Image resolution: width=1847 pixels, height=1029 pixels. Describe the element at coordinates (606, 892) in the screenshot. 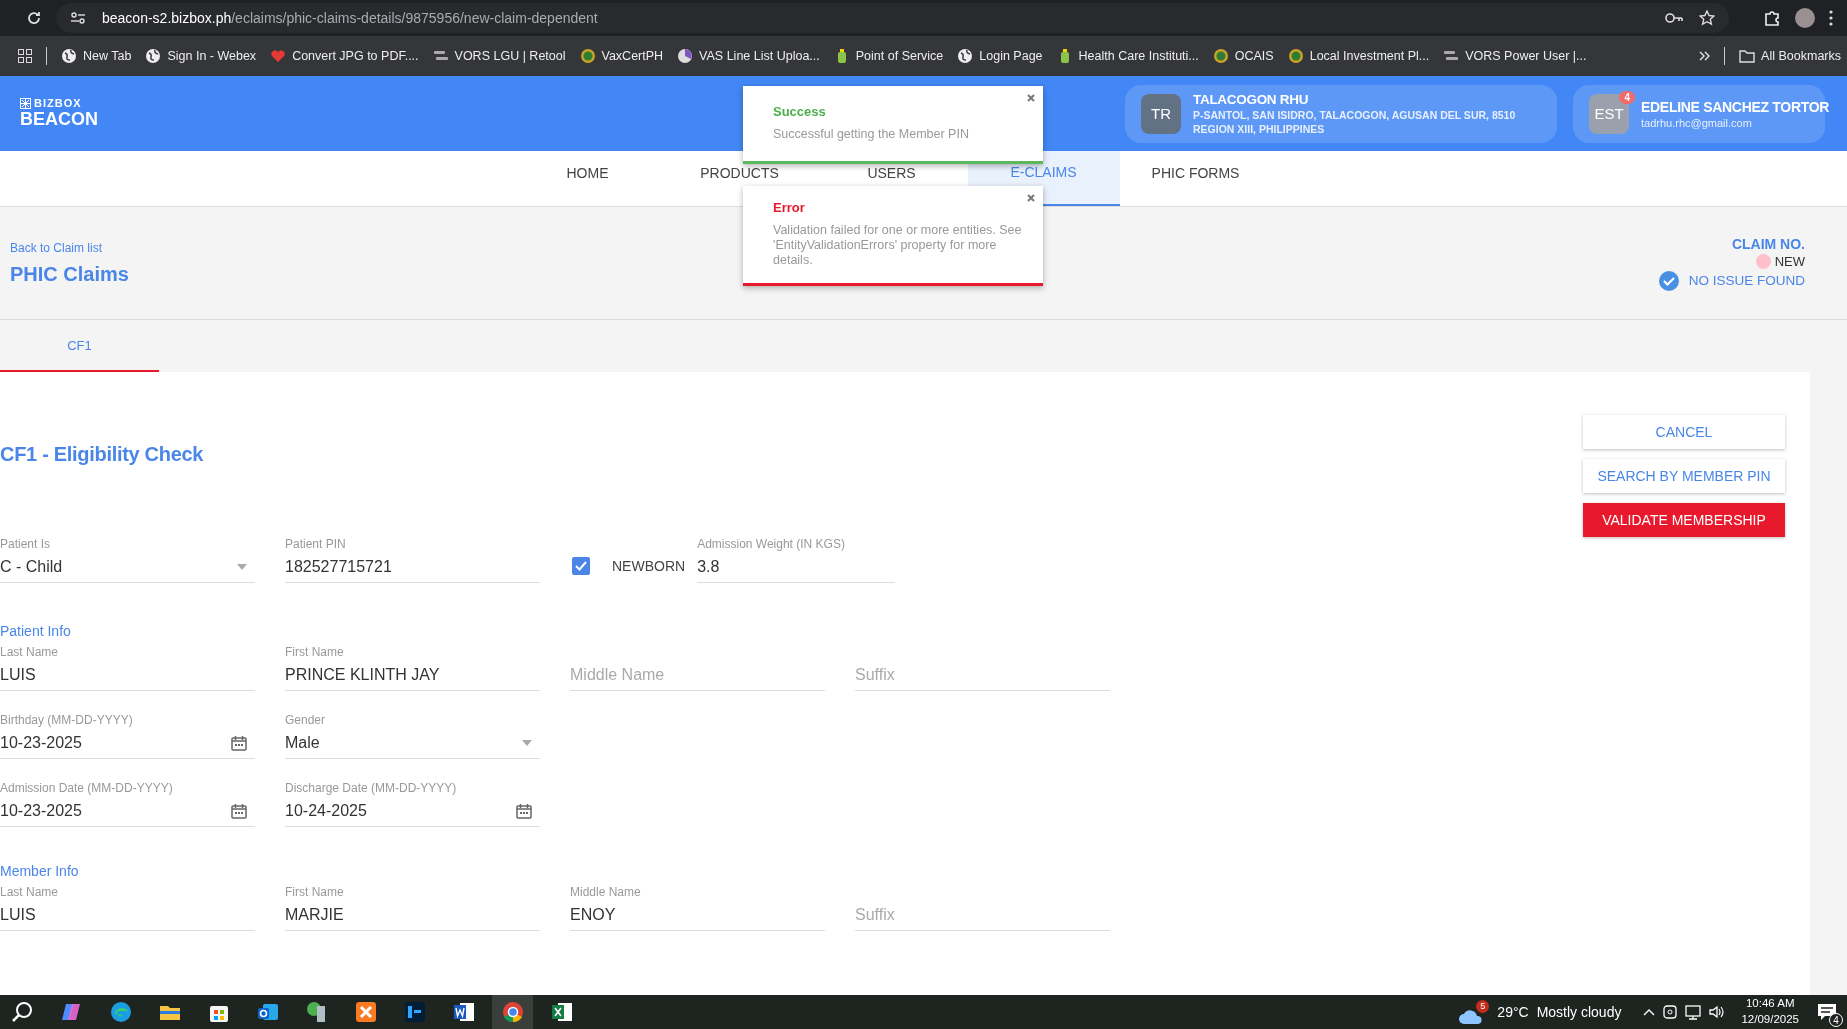

I see `field-label: Middle Name` at that location.